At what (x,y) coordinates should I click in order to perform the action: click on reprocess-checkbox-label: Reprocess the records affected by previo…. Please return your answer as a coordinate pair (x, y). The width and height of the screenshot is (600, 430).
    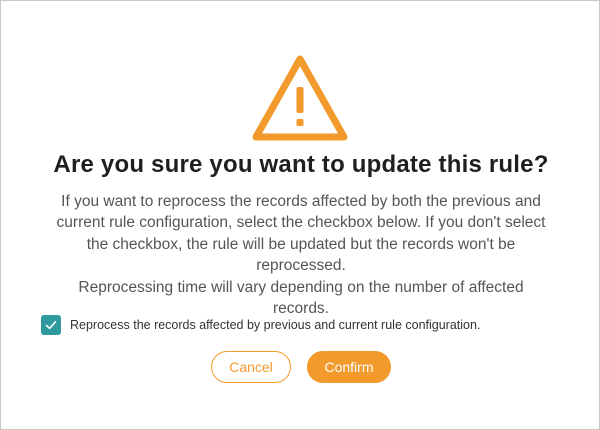
    Looking at the image, I should click on (275, 325).